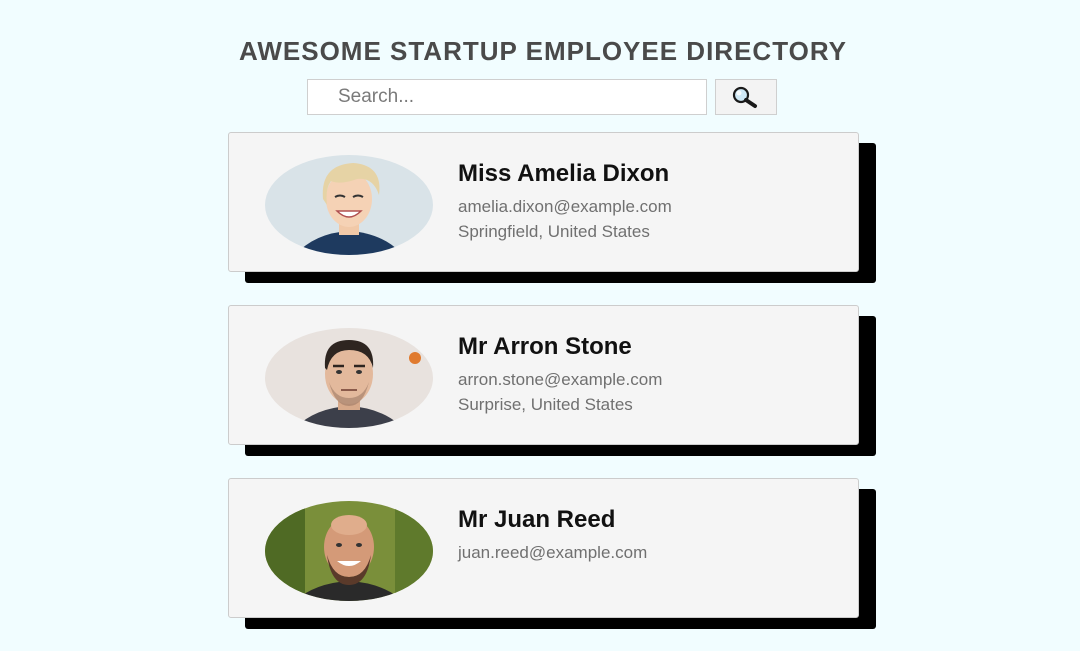  I want to click on employee-info: Mr Juan Reed juan.reed@example.com, so click(552, 535).